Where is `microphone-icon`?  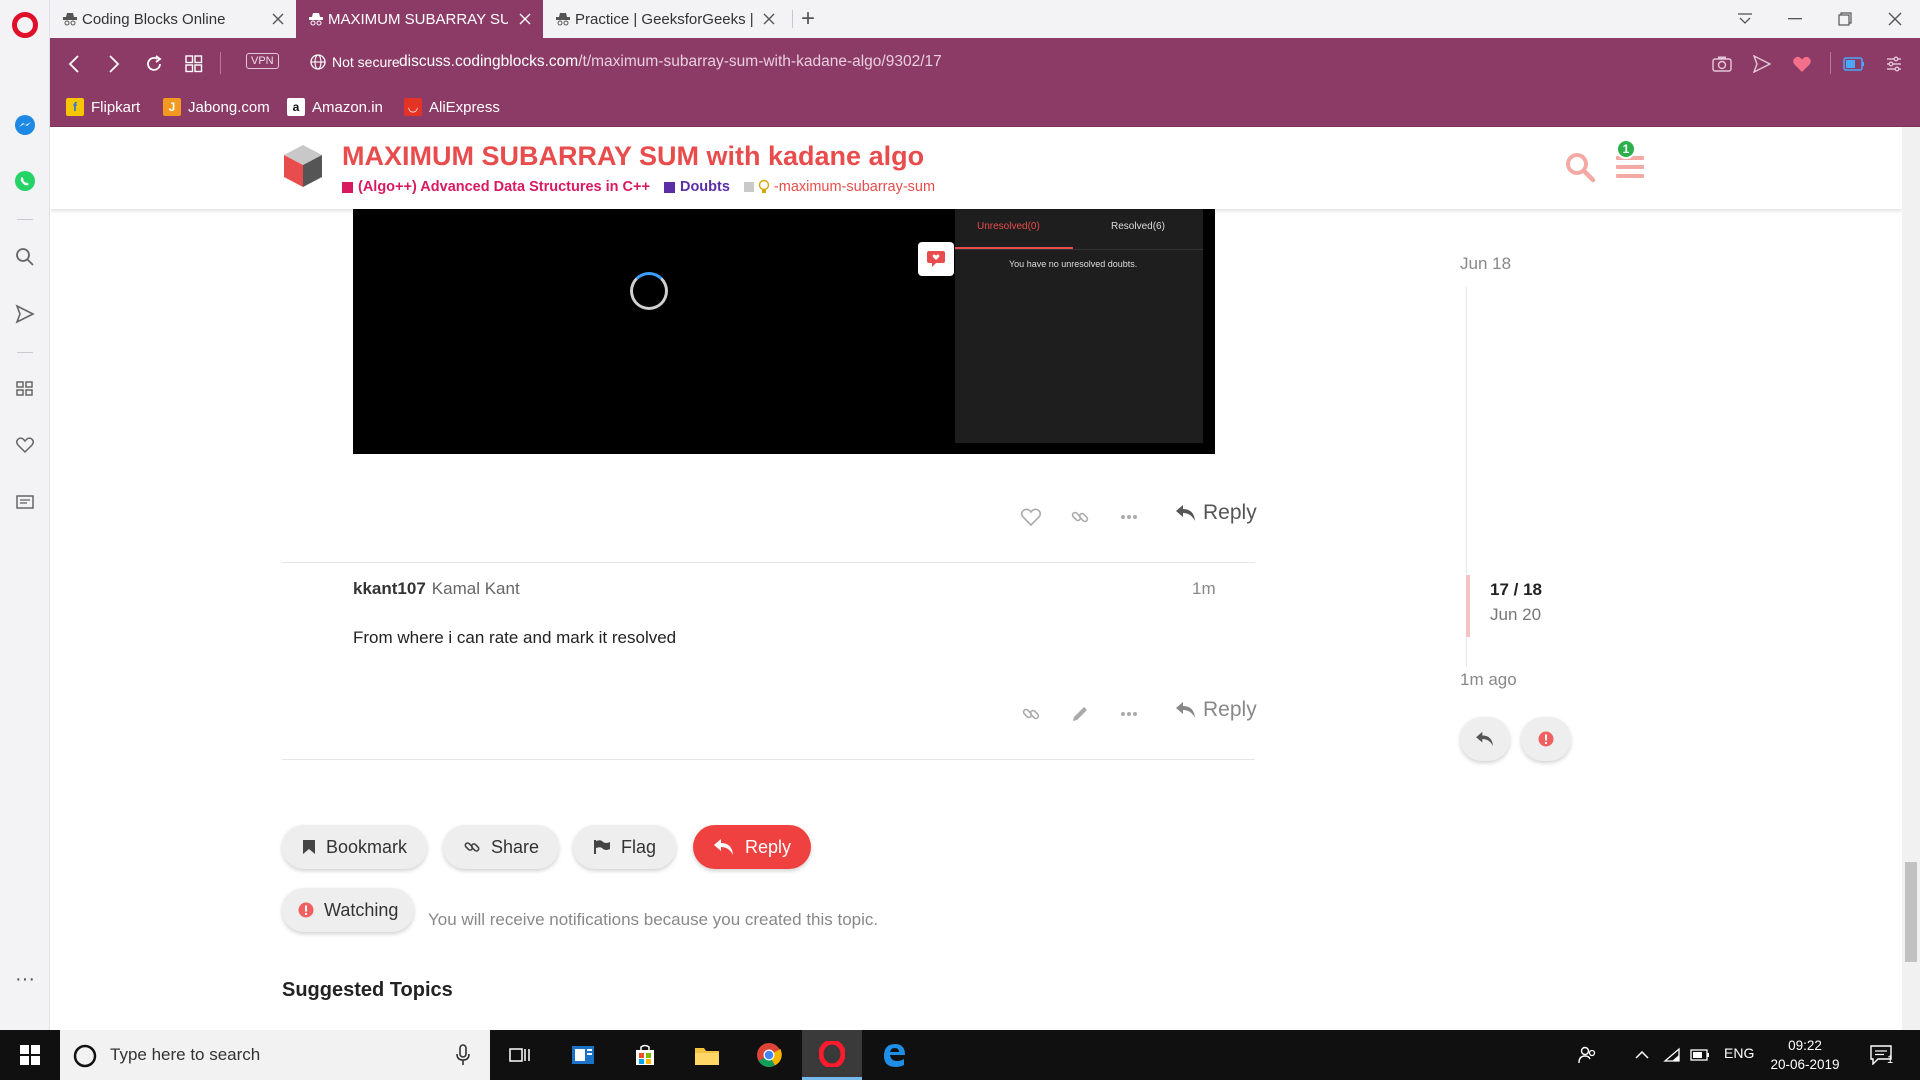
microphone-icon is located at coordinates (463, 1055).